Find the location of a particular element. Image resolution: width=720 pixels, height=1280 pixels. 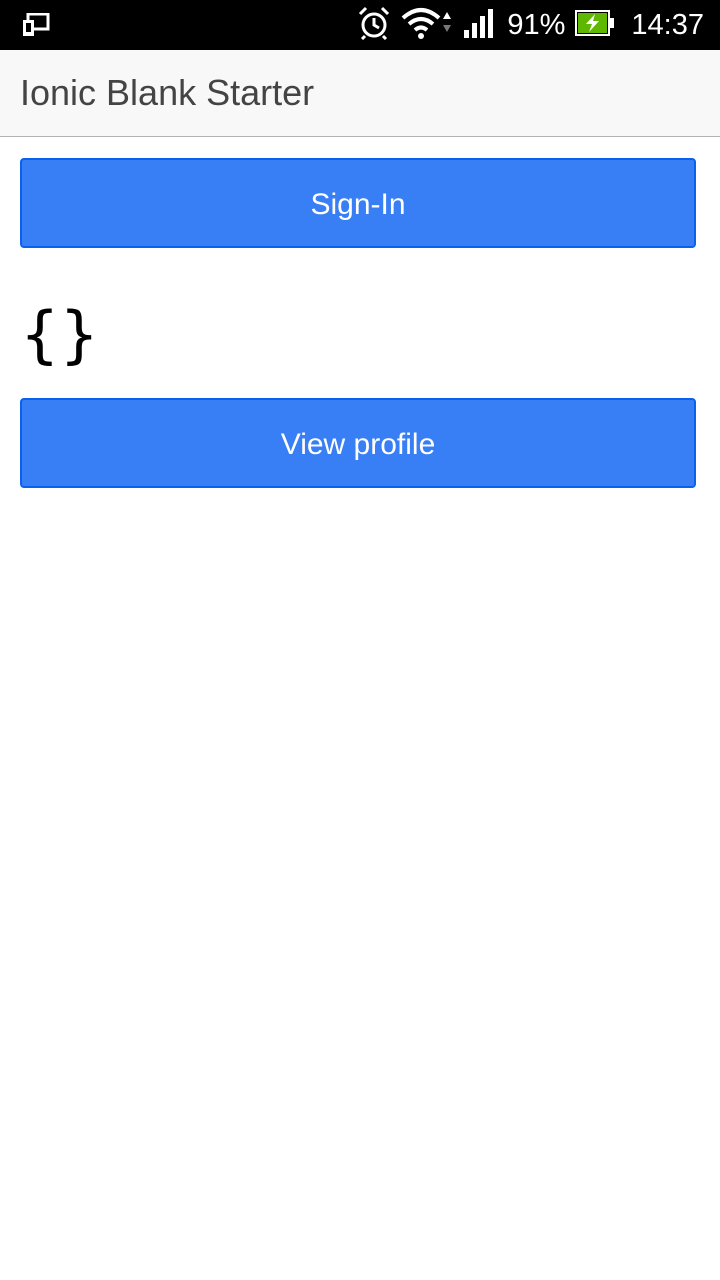

alarm-clock-icon is located at coordinates (374, 25).